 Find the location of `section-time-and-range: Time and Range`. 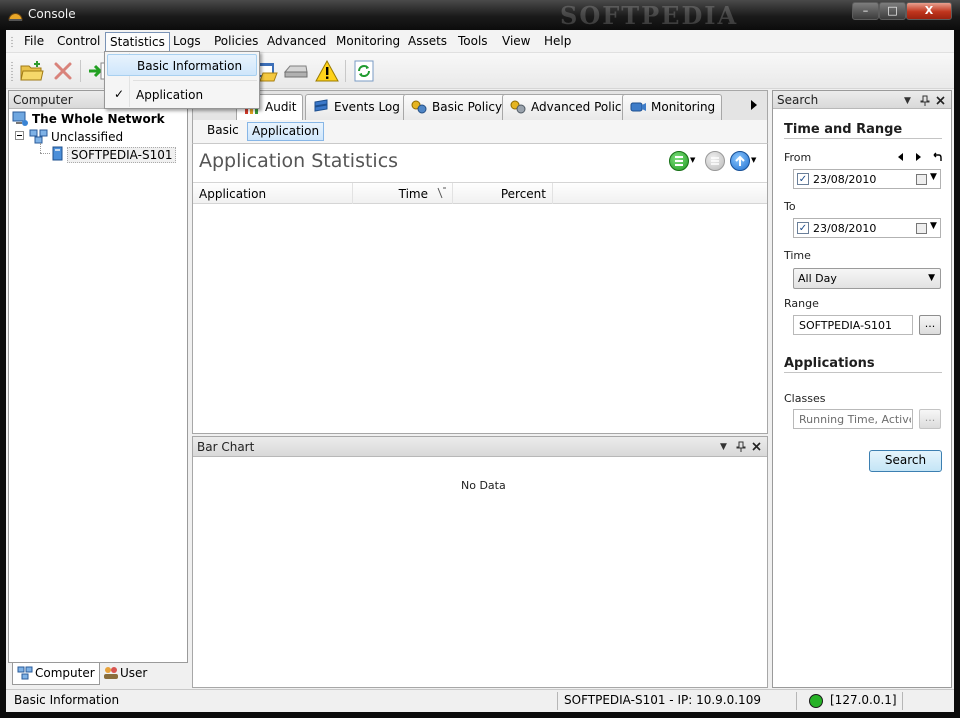

section-time-and-range: Time and Range is located at coordinates (843, 129).